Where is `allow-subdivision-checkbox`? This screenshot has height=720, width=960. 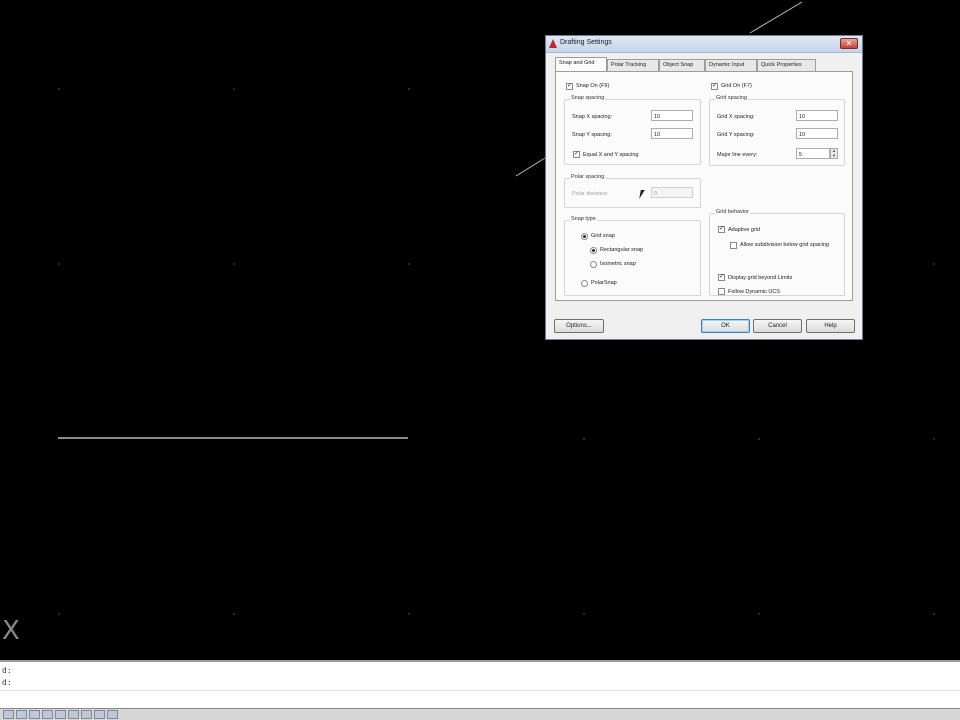
allow-subdivision-checkbox is located at coordinates (733, 245).